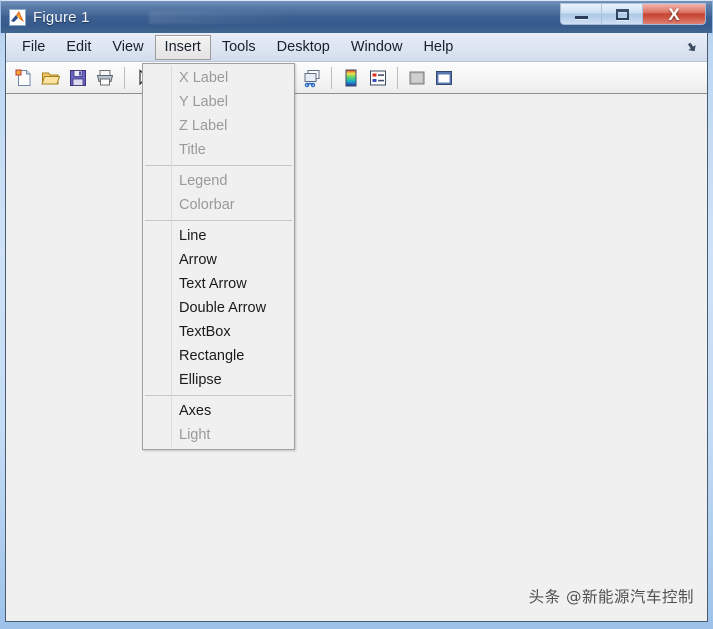 Image resolution: width=713 pixels, height=629 pixels. I want to click on menu-item-text-arrow: Text Arrow, so click(218, 284).